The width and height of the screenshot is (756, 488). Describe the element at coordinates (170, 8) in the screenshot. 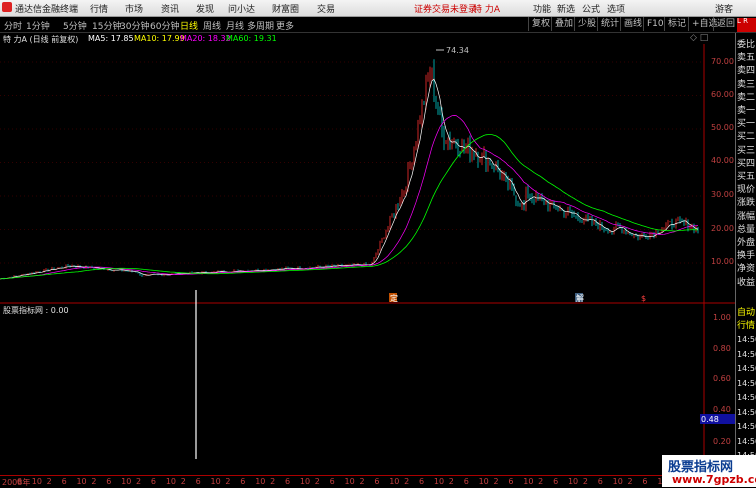

I see `menu-item-news: 资讯` at that location.